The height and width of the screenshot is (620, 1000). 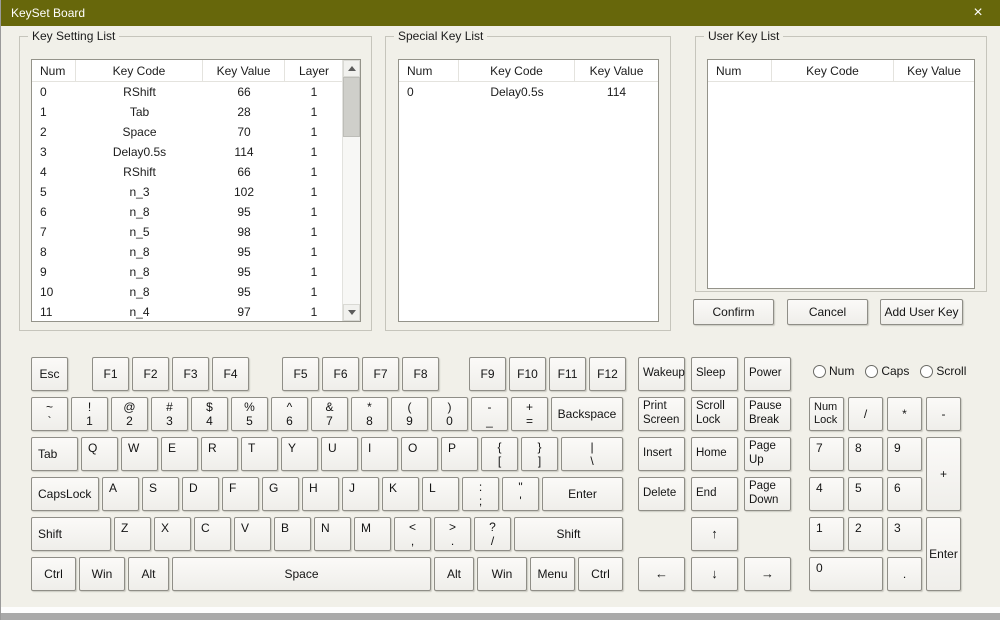 What do you see at coordinates (65, 494) in the screenshot?
I see `key-capslock: CapsLock` at bounding box center [65, 494].